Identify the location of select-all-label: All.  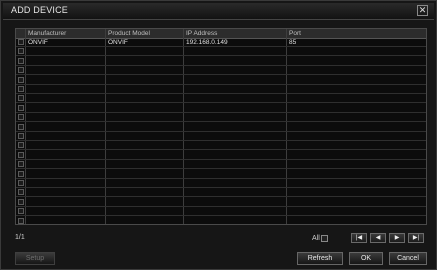
(316, 238).